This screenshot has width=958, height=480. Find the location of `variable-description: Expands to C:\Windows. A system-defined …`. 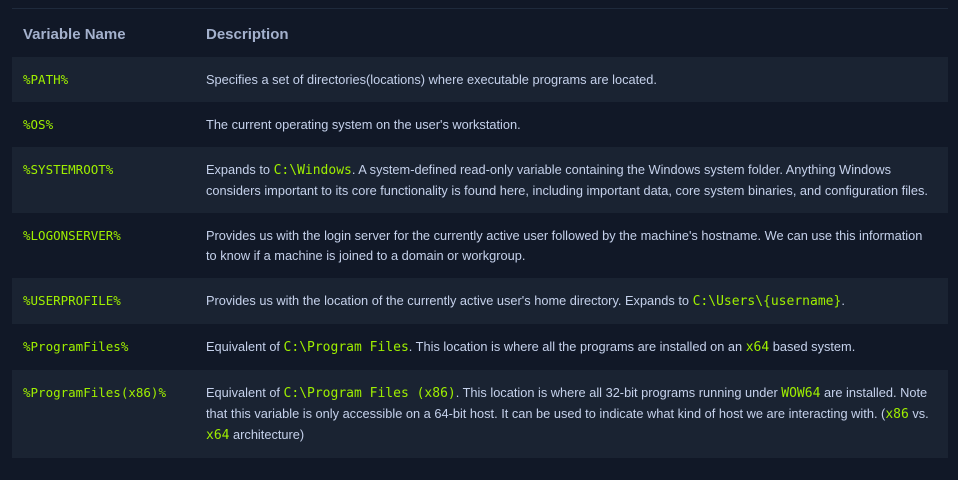

variable-description: Expands to C:\Windows. A system-defined … is located at coordinates (571, 180).